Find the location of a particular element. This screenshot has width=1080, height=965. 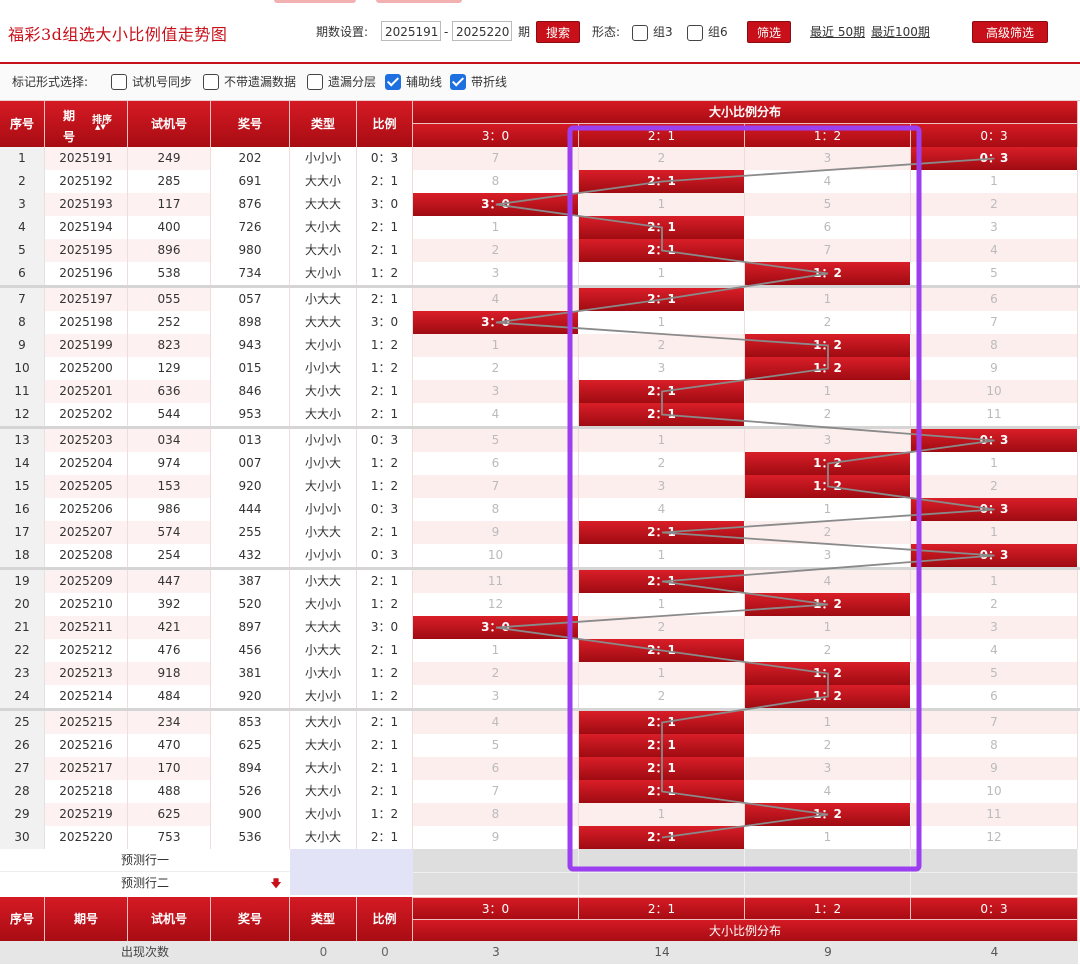

predict-row-1: 预测行一 is located at coordinates (145, 860).